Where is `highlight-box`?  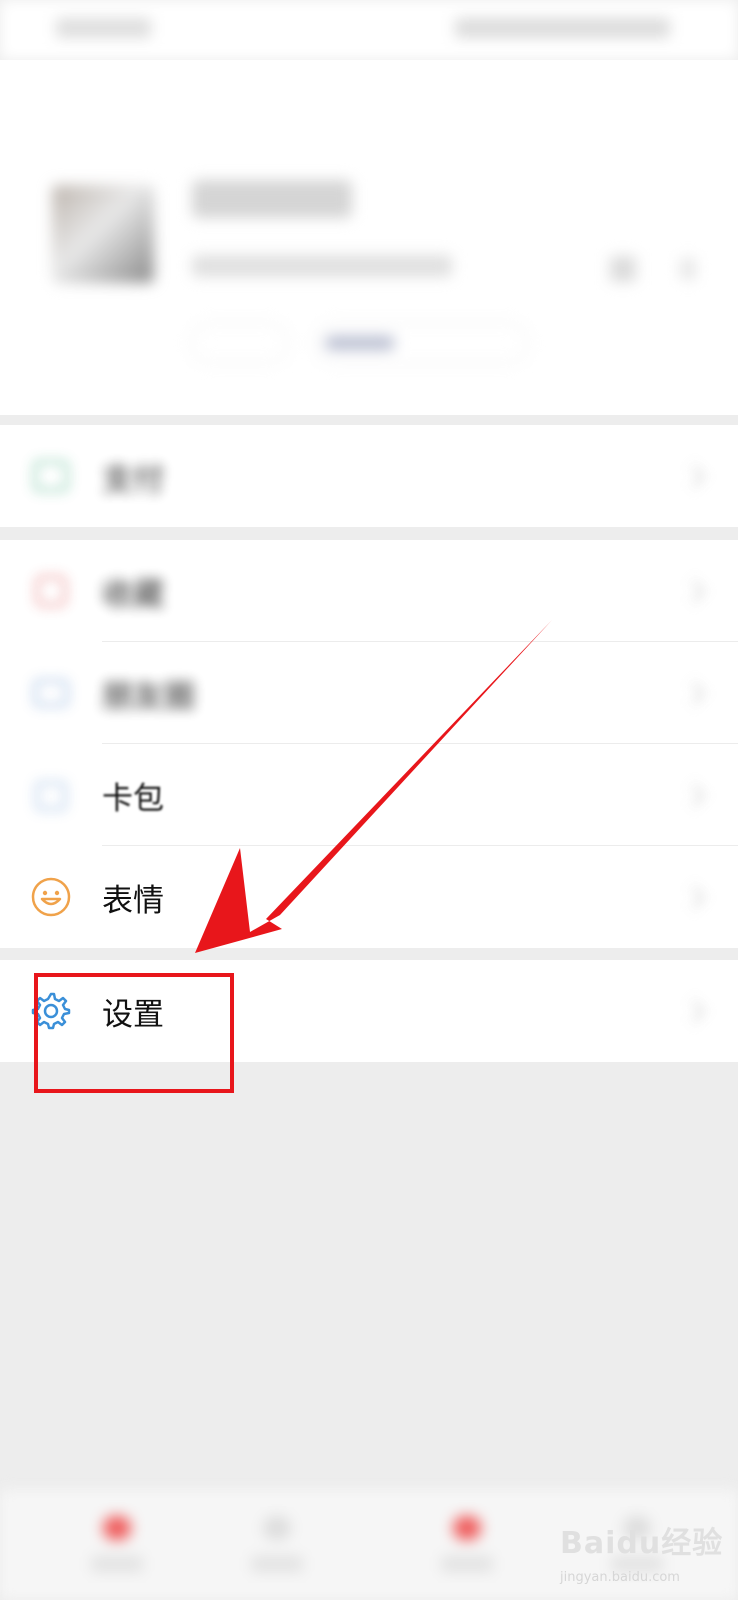 highlight-box is located at coordinates (134, 1033).